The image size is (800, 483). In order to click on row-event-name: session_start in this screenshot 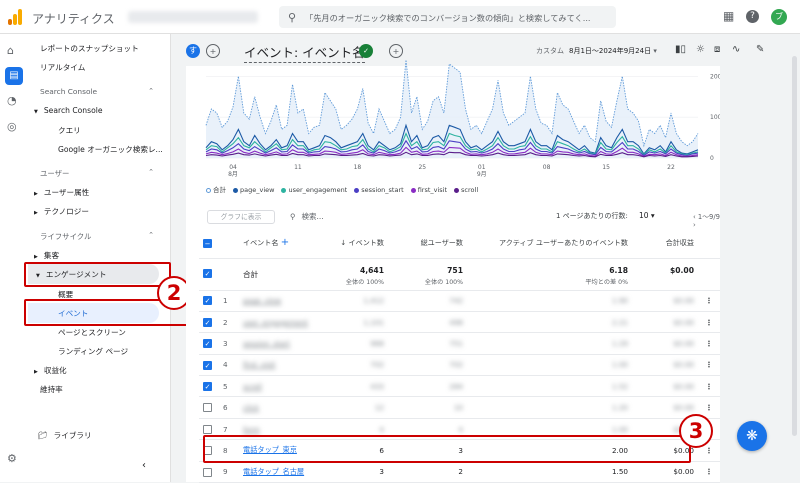, I will do `click(280, 343)`.